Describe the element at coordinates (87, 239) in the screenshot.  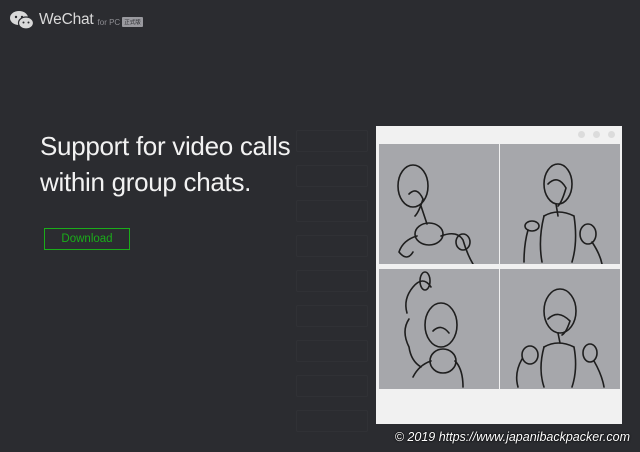
I see `download-button: Download` at that location.